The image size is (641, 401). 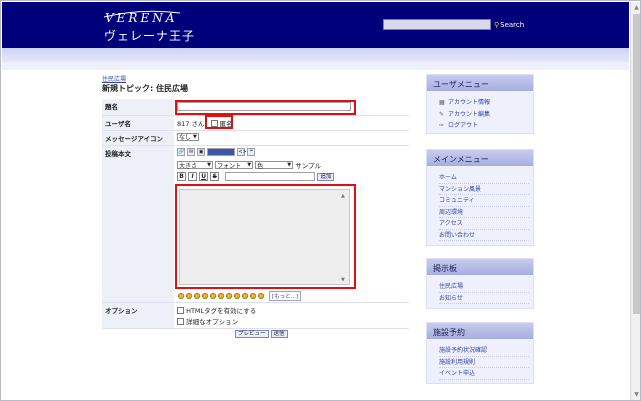 I want to click on user-menu-item-account-info: ▦ アカウント情報, so click(x=484, y=103).